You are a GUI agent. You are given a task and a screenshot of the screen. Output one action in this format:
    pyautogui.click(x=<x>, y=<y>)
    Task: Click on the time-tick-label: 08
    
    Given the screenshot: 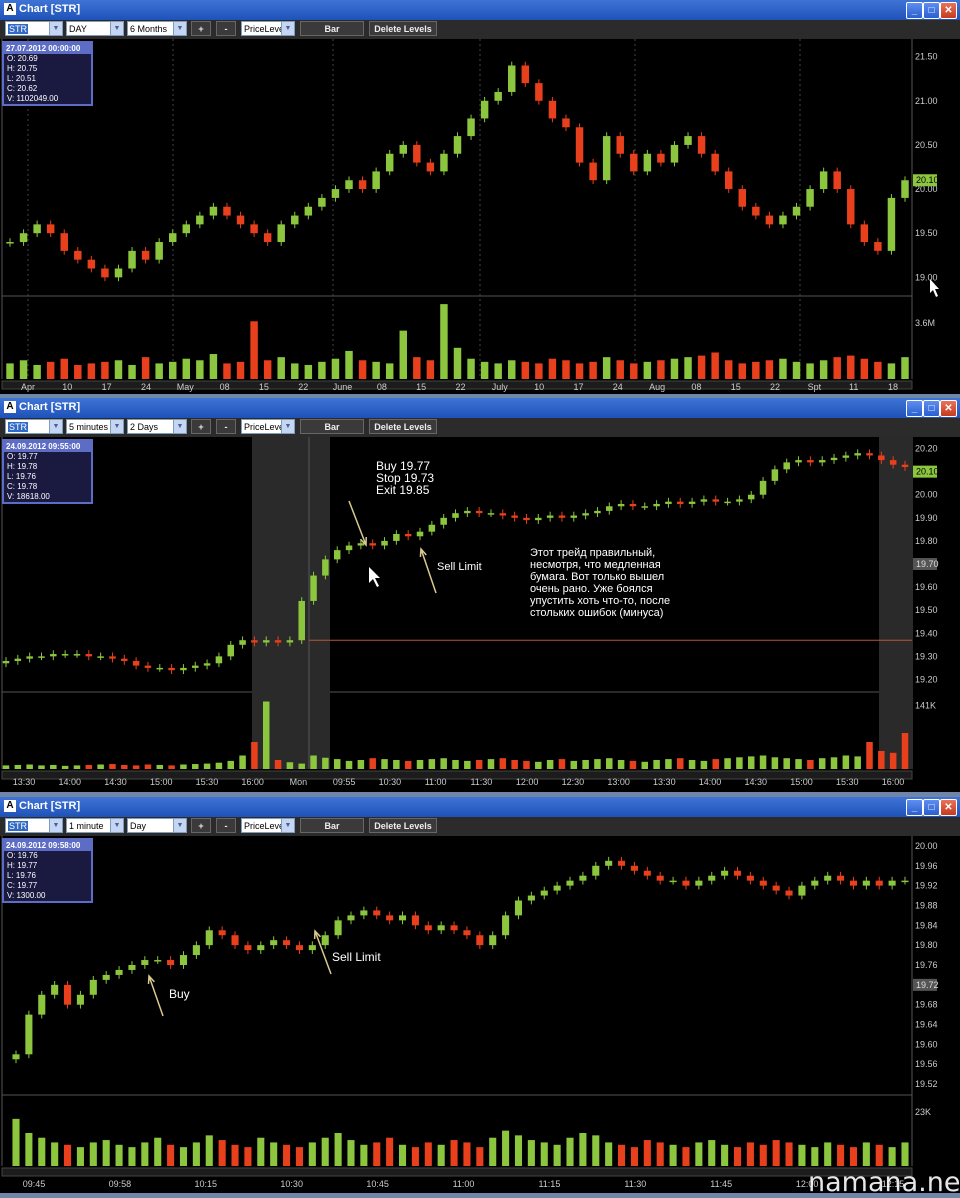 What is the action you would take?
    pyautogui.click(x=382, y=387)
    